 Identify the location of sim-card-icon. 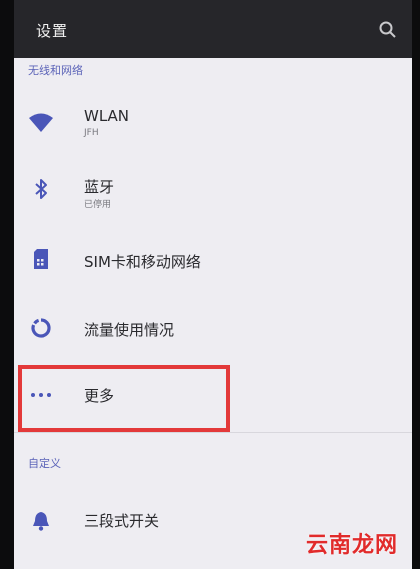
(41, 259).